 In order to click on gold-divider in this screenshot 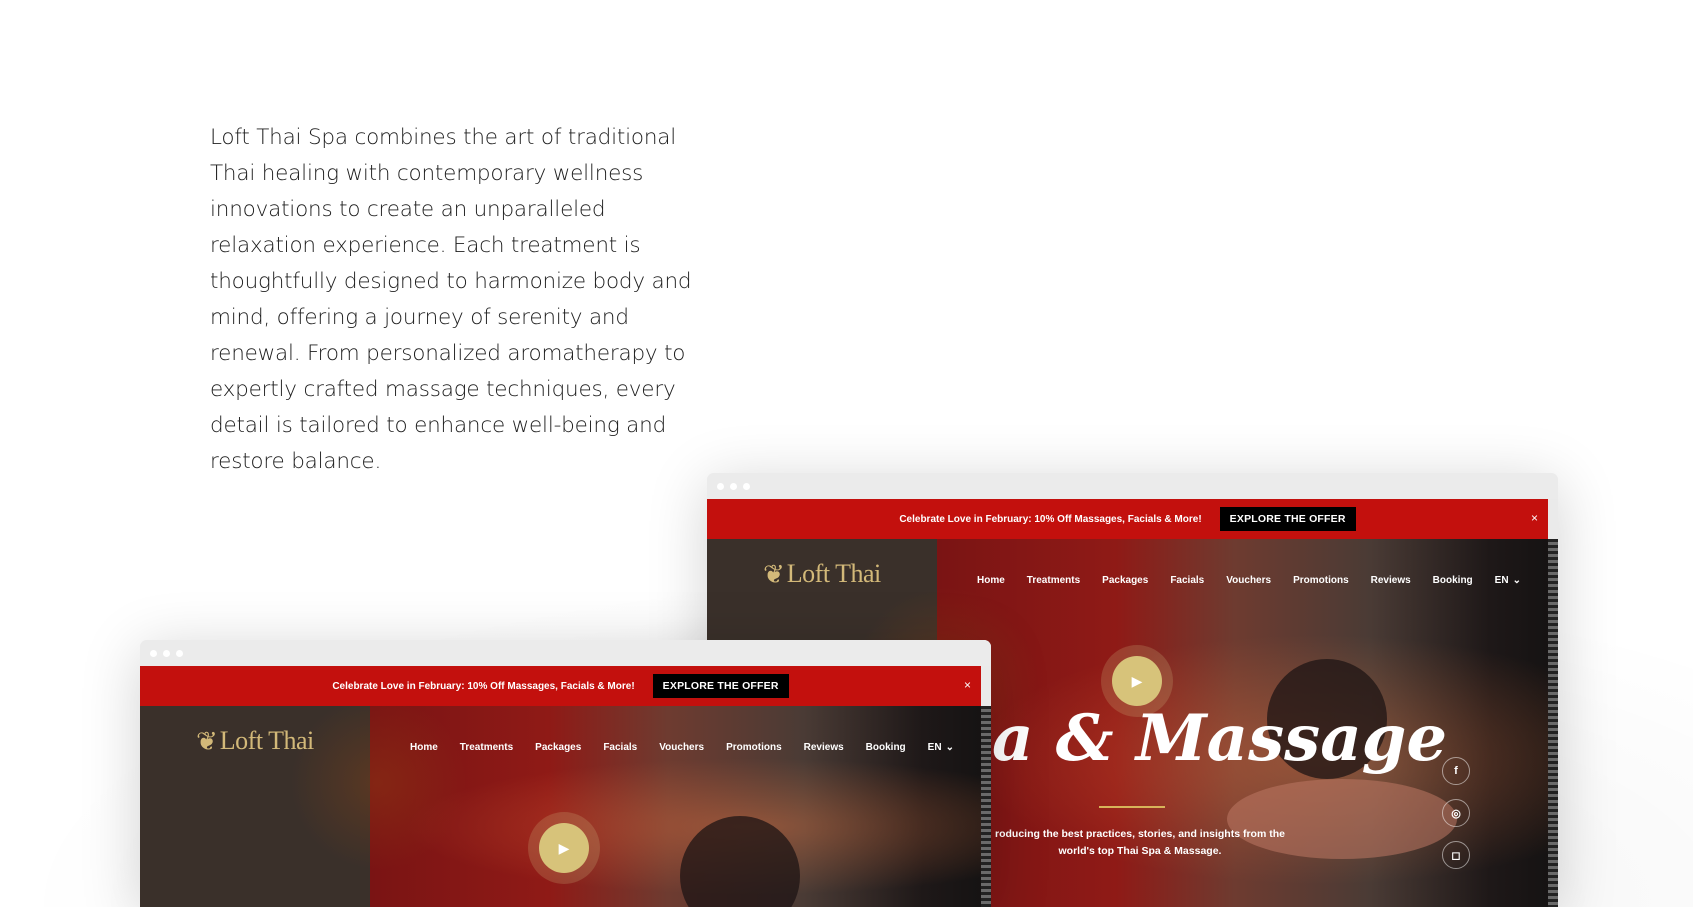, I will do `click(1132, 808)`.